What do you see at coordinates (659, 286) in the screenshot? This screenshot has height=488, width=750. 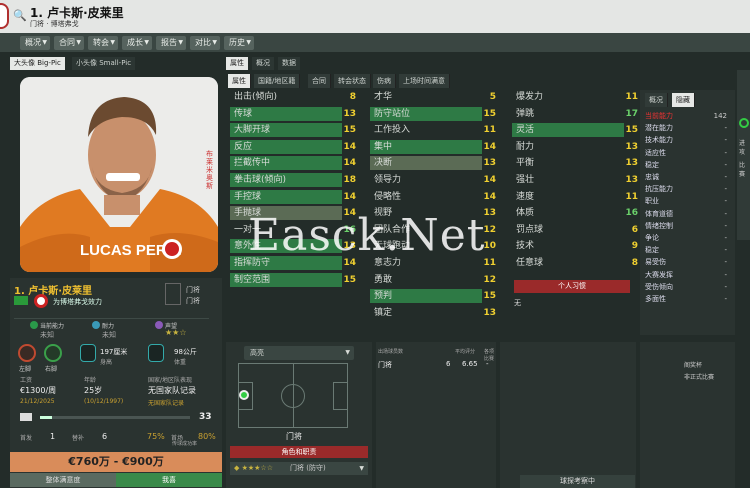 I see `hidden-attribute-name: 受伤倾向` at bounding box center [659, 286].